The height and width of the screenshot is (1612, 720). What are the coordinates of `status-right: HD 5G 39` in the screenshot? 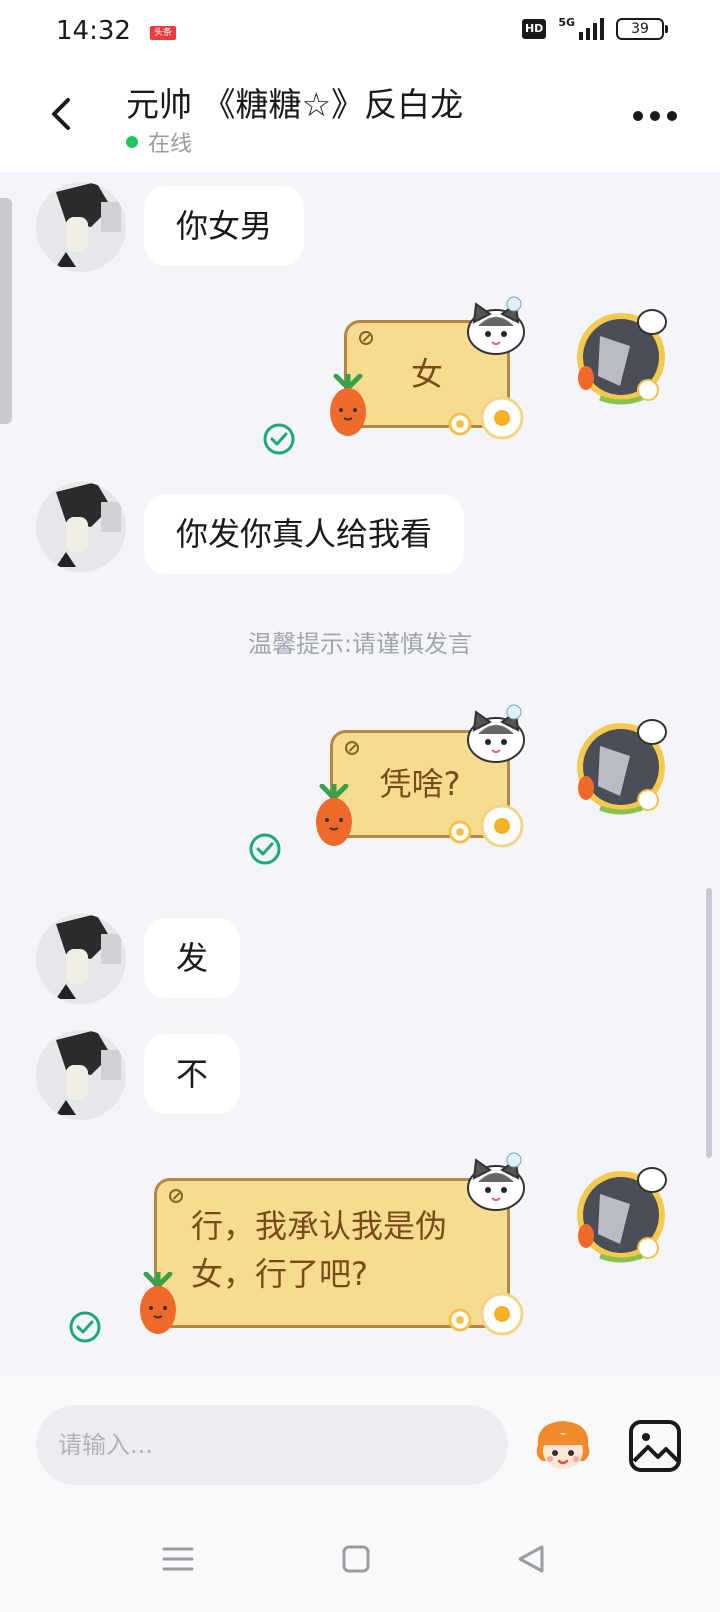 It's located at (594, 27).